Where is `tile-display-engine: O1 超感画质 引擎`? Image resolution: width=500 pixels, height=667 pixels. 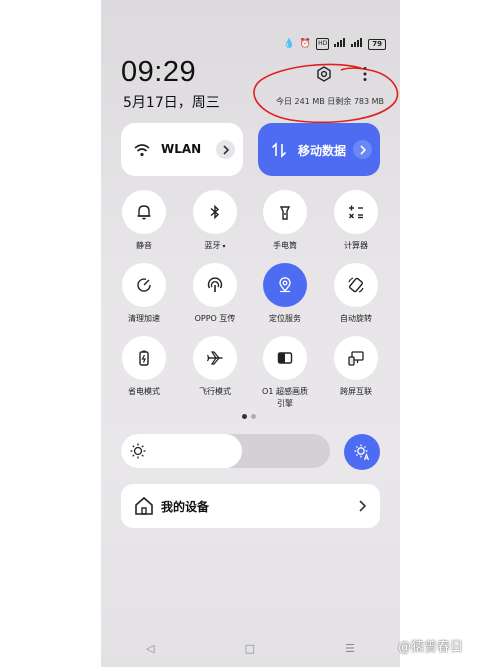 tile-display-engine: O1 超感画质 引擎 is located at coordinates (285, 373).